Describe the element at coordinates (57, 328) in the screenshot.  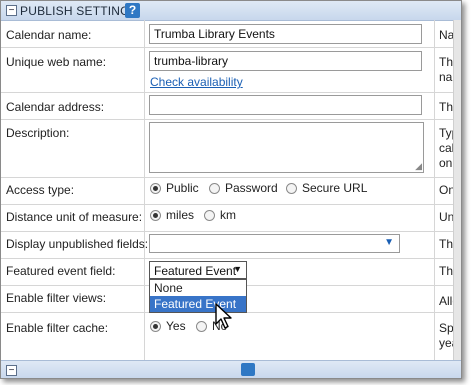
I see `enable-filter-cache-label: Enable filter cache:` at that location.